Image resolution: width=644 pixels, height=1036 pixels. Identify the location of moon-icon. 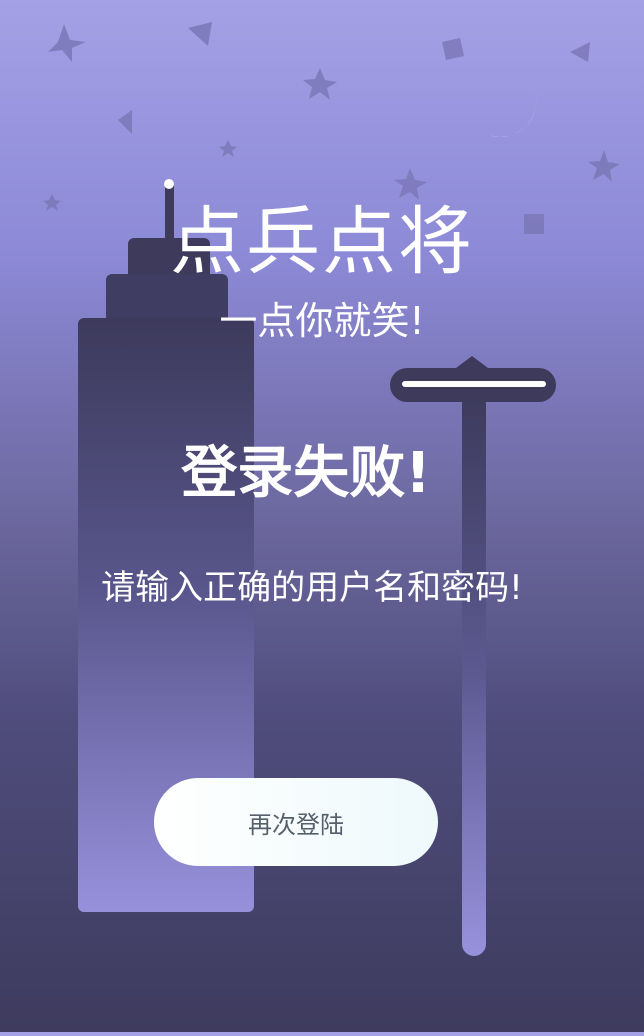
(505, 105).